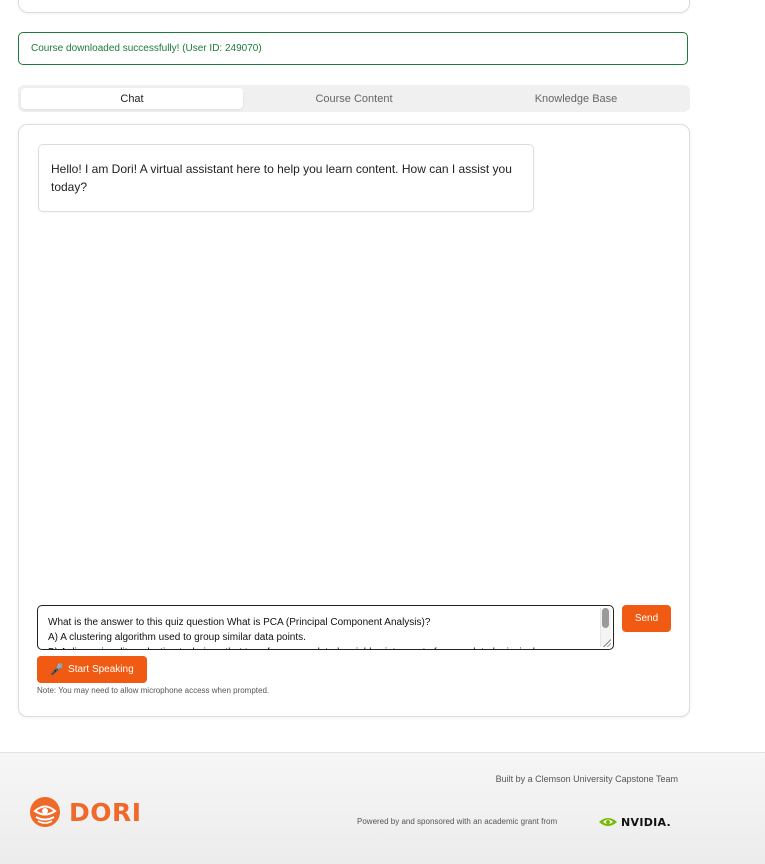 The width and height of the screenshot is (765, 864). Describe the element at coordinates (607, 643) in the screenshot. I see `resize-handle` at that location.